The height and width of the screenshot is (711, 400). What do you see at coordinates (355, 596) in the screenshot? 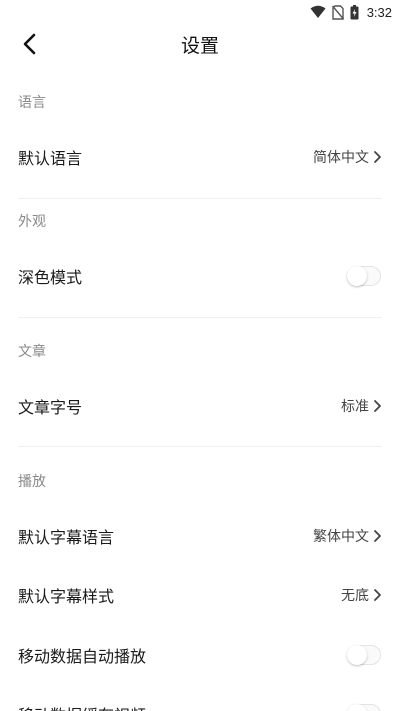
I see `row-value: 无底` at bounding box center [355, 596].